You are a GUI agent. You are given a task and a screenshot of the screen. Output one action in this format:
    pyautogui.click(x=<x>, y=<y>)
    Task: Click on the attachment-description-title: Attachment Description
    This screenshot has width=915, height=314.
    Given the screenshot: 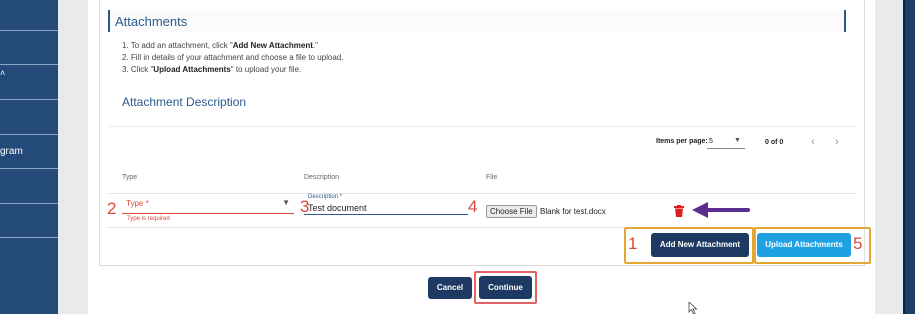 What is the action you would take?
    pyautogui.click(x=184, y=102)
    